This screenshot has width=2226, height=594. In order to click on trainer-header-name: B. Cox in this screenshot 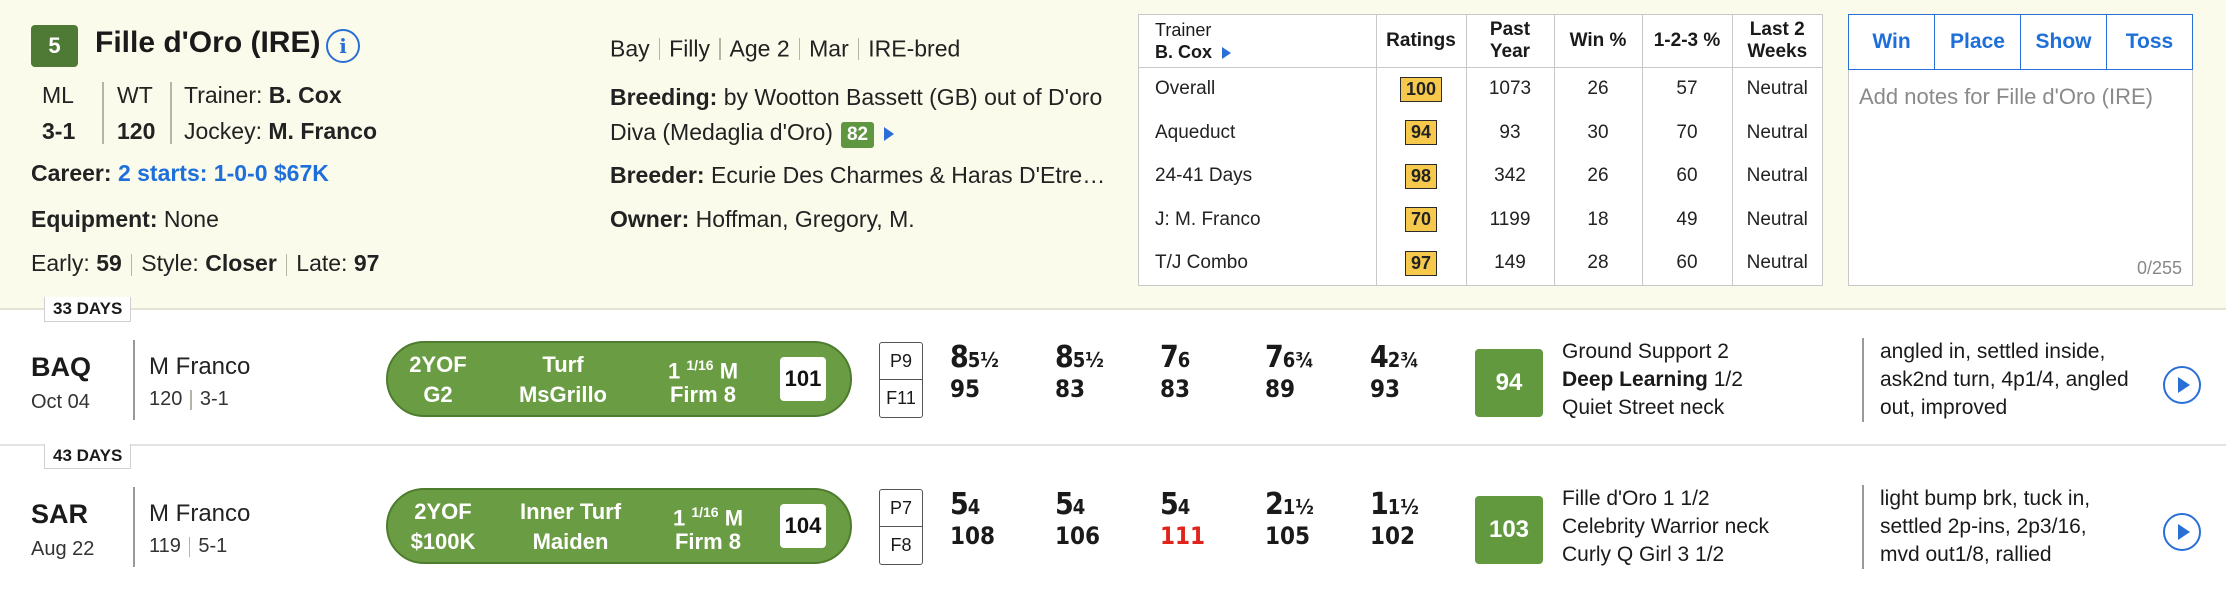, I will do `click(1184, 51)`.